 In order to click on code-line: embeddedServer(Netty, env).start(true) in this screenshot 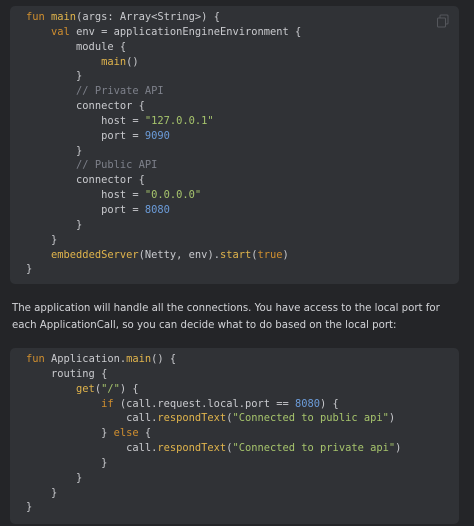, I will do `click(242, 255)`.